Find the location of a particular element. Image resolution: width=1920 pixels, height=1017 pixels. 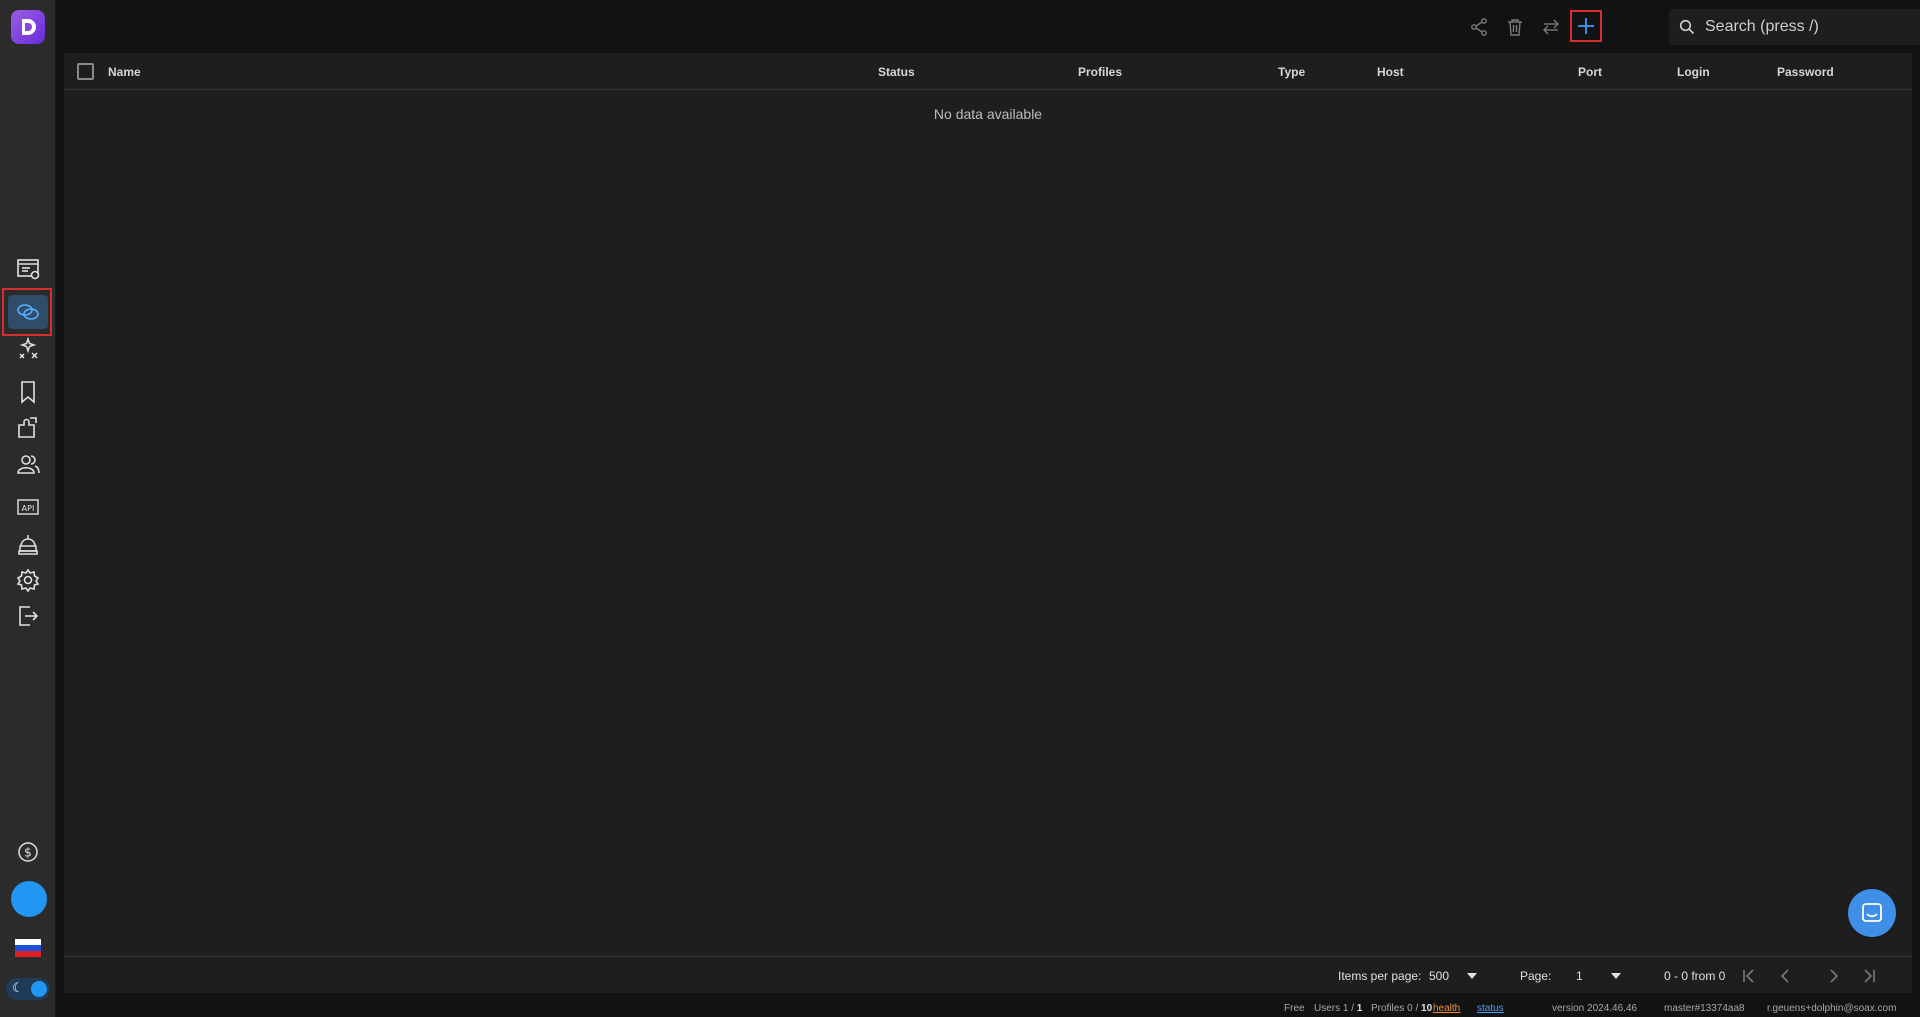

share-button is located at coordinates (1479, 27).